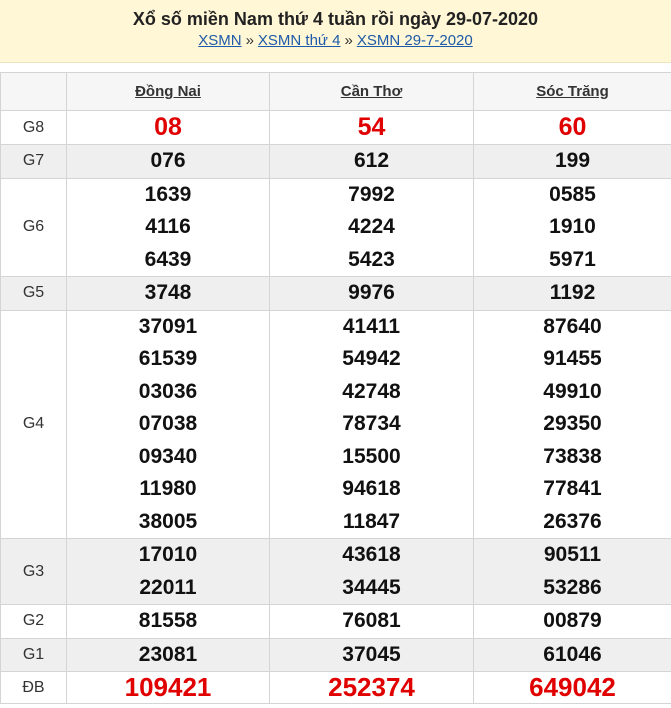 This screenshot has width=671, height=708. I want to click on winning-number: 109421, so click(168, 687).